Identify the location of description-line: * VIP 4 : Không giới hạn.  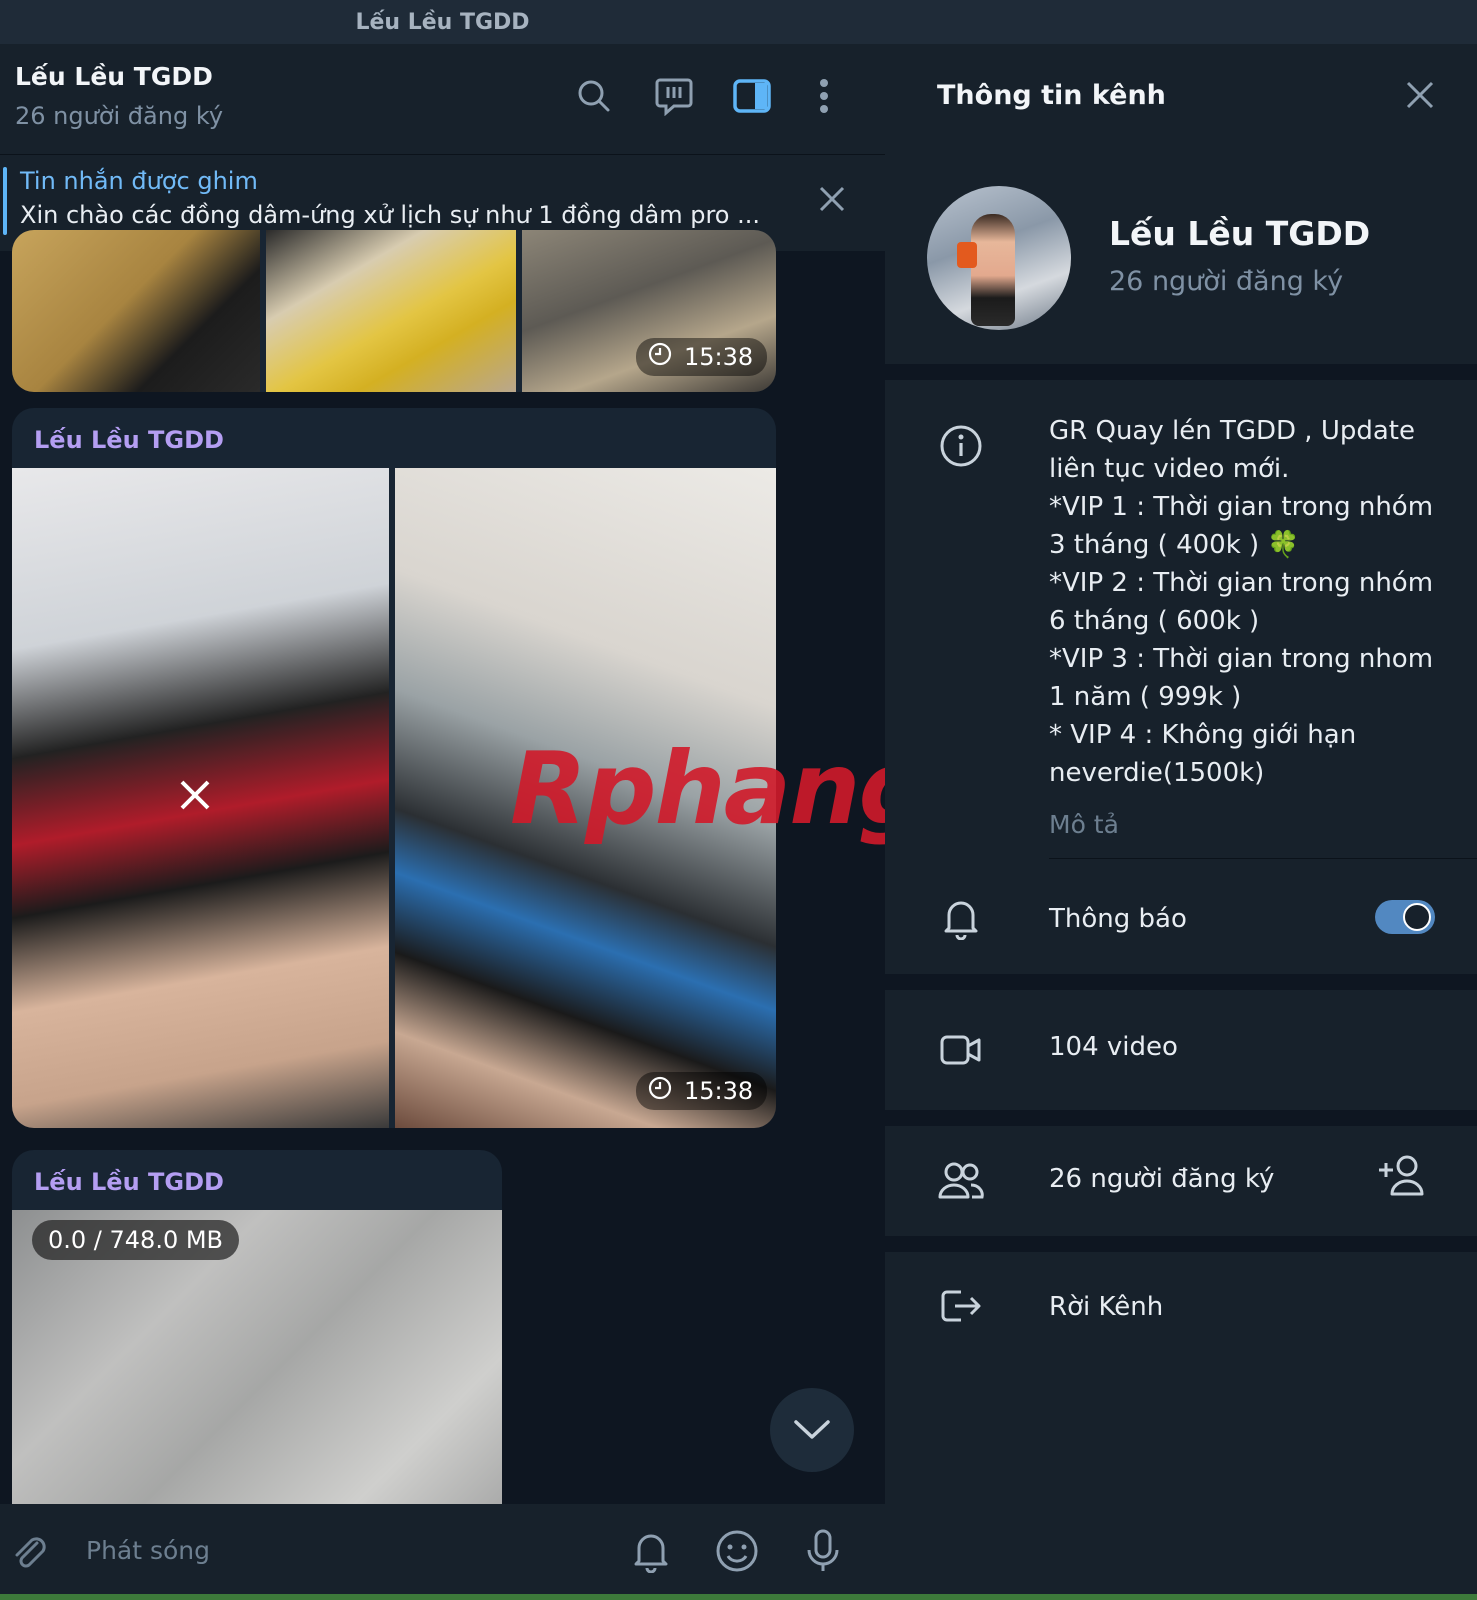
(1203, 735).